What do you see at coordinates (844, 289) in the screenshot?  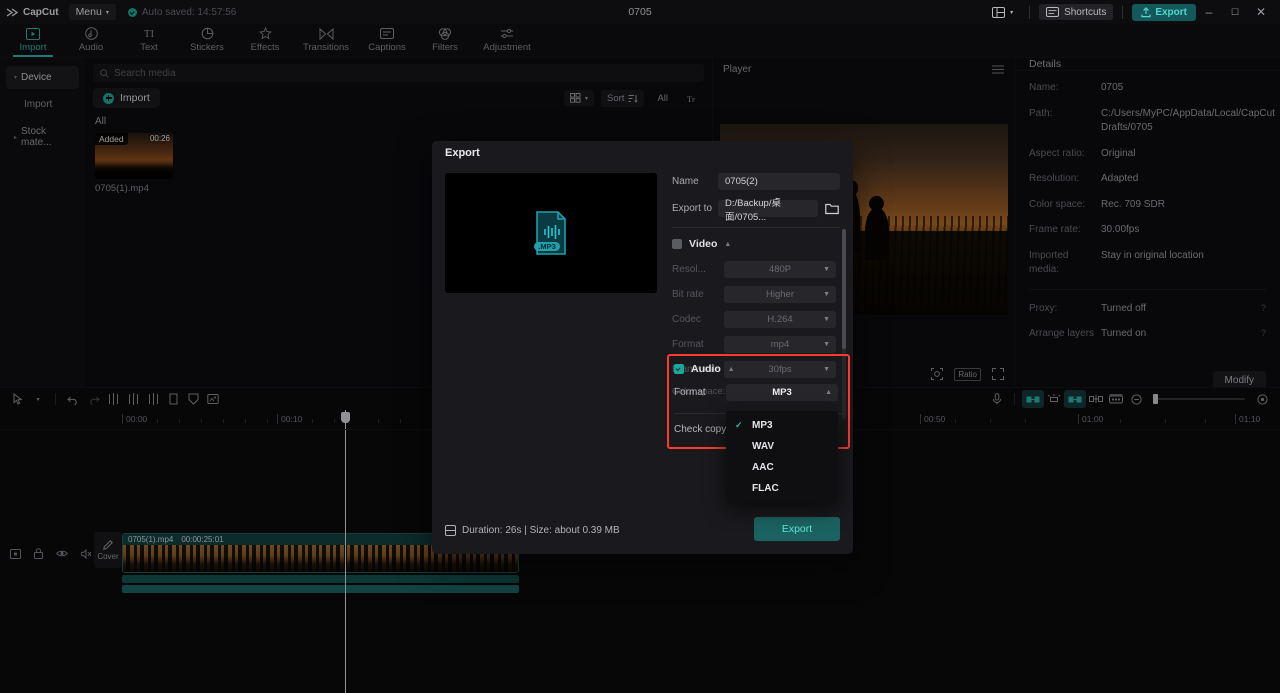 I see `export-scrollbar-thumb` at bounding box center [844, 289].